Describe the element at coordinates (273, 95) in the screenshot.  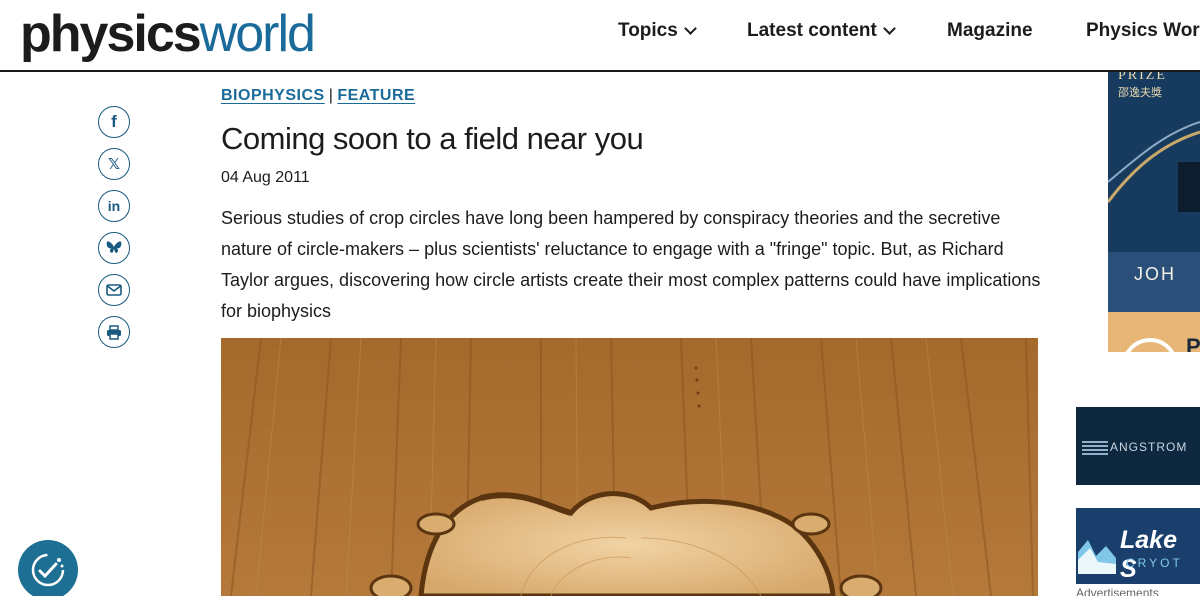
I see `category-link-biophysics: BIOPHYSICS` at that location.